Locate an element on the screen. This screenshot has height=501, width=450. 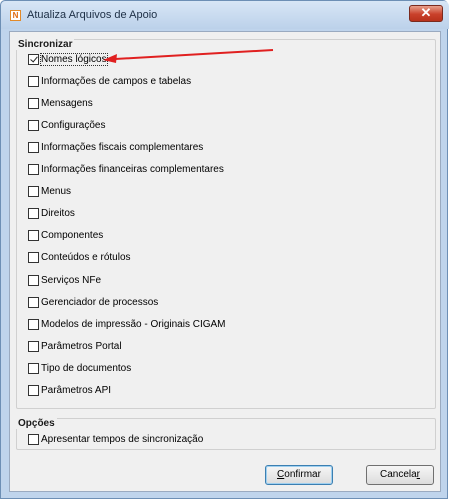
sync-option-row: Serviços NFe is located at coordinates (64, 280).